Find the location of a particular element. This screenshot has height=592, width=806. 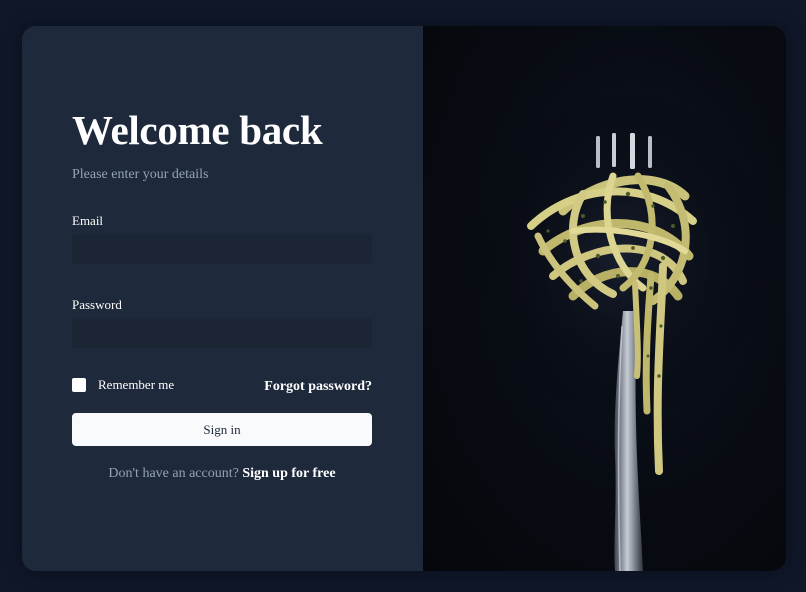

password-field is located at coordinates (222, 333).